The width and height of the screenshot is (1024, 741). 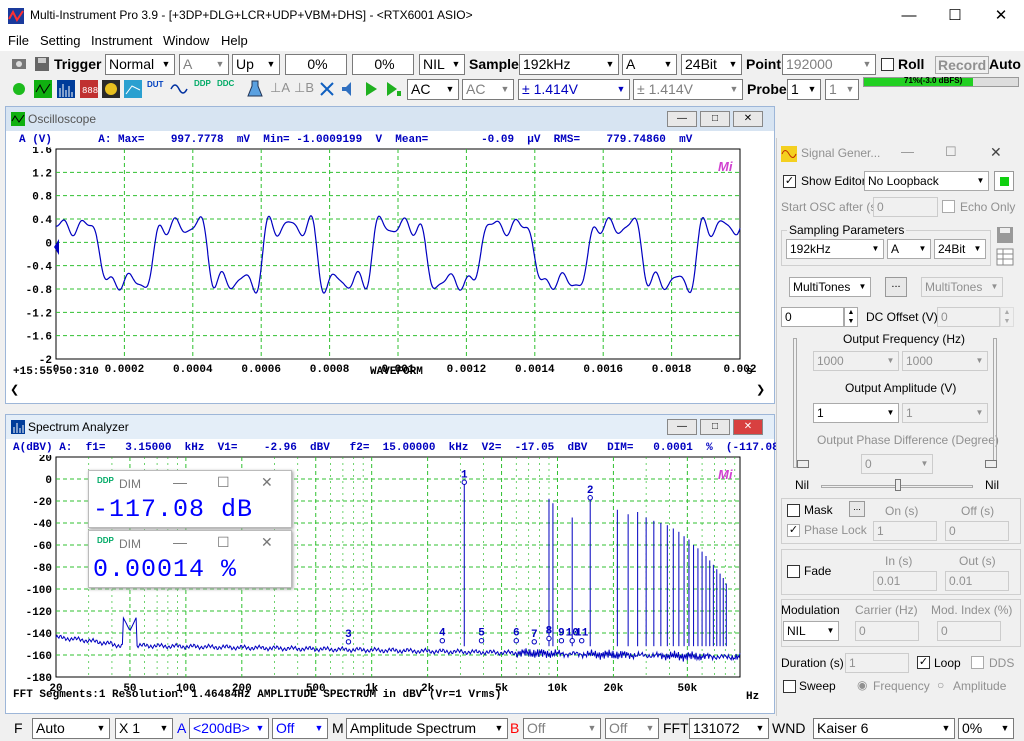 What do you see at coordinates (977, 581) in the screenshot?
I see `fade-out-input: 0.01` at bounding box center [977, 581].